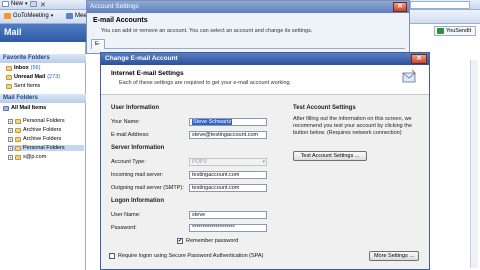  What do you see at coordinates (265, 59) in the screenshot?
I see `dialog-title: Change E-mail Account` at bounding box center [265, 59].